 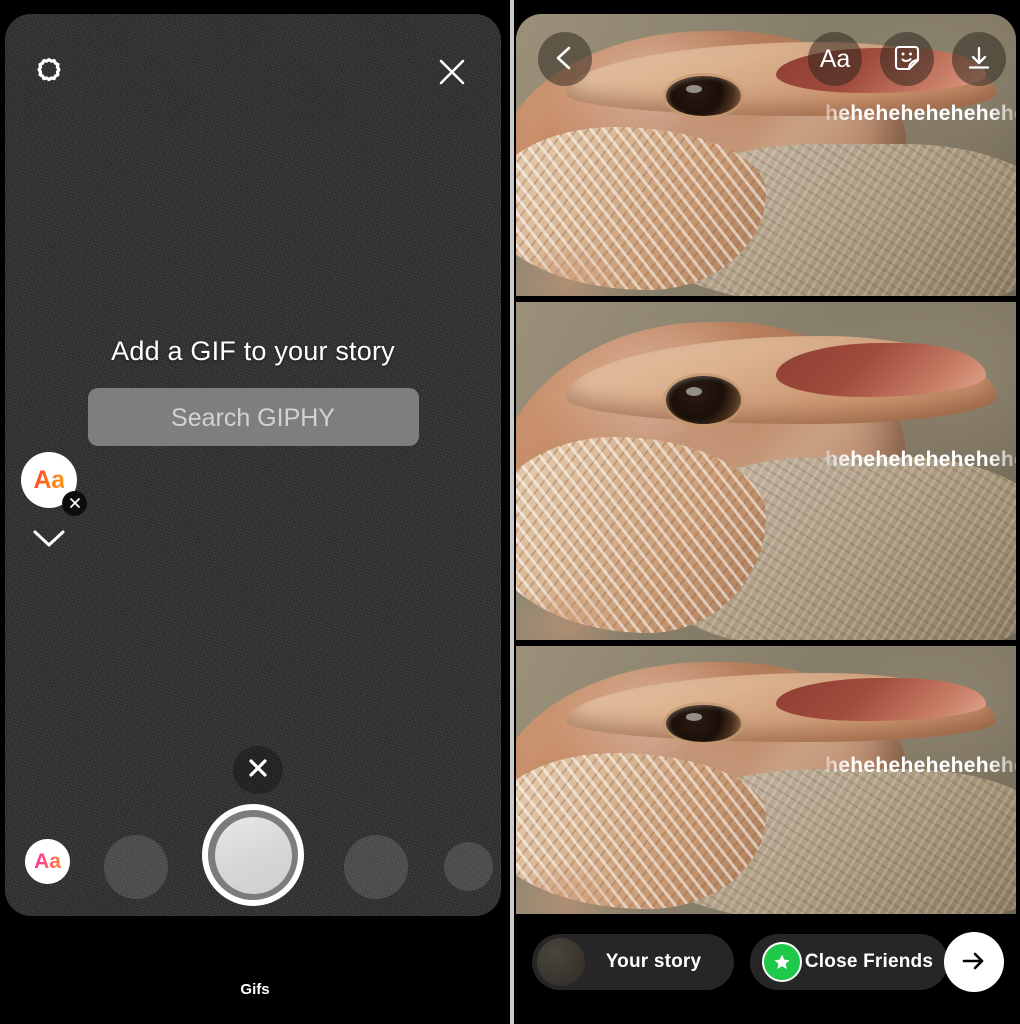 What do you see at coordinates (255, 989) in the screenshot?
I see `mode-label: Gifs` at bounding box center [255, 989].